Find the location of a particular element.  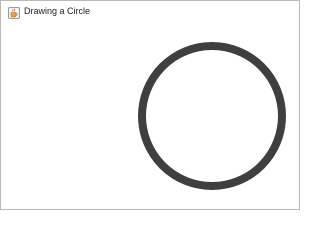

window-title: Drawing a Circle is located at coordinates (57, 11).